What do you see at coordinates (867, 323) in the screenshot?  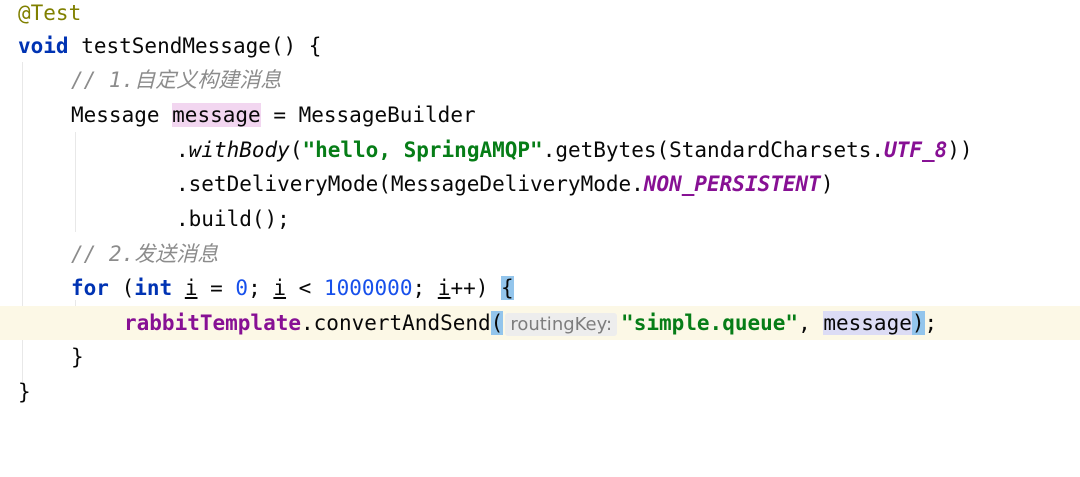 I see `message-argument: message` at bounding box center [867, 323].